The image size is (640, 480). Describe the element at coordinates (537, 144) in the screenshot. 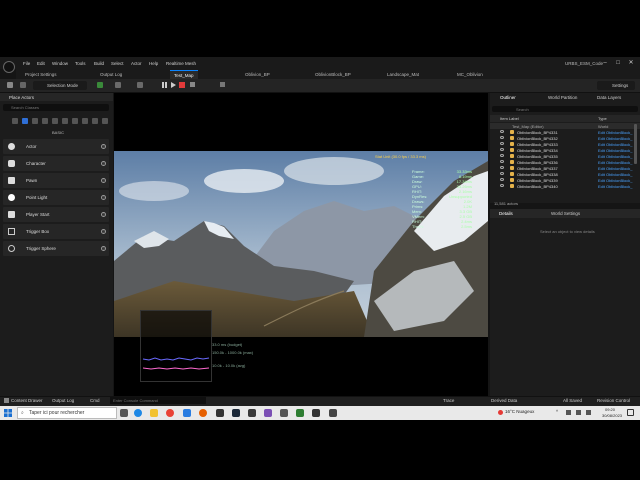

I see `row-label: OblivionBlock_BP4333` at that location.